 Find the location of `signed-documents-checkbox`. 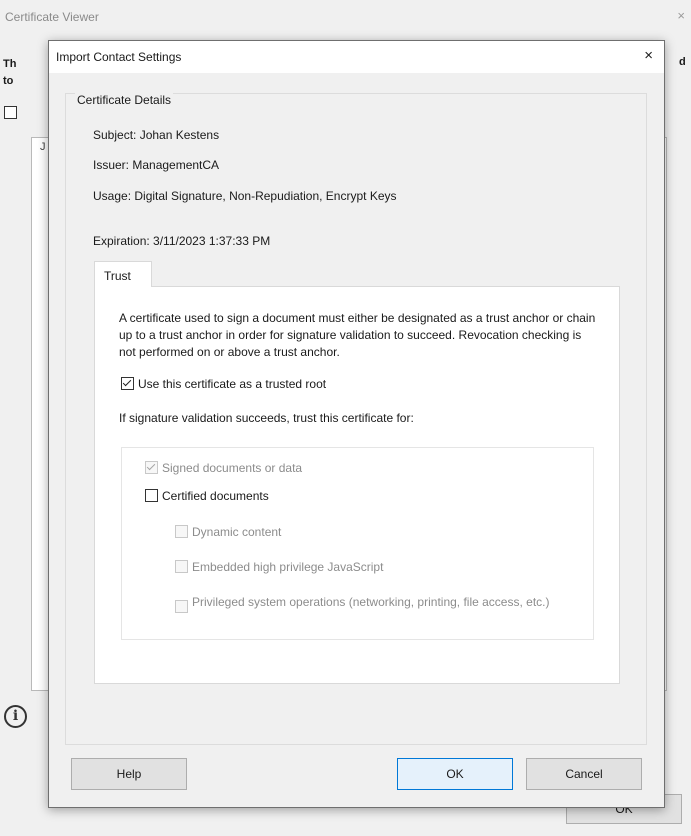

signed-documents-checkbox is located at coordinates (151, 467).